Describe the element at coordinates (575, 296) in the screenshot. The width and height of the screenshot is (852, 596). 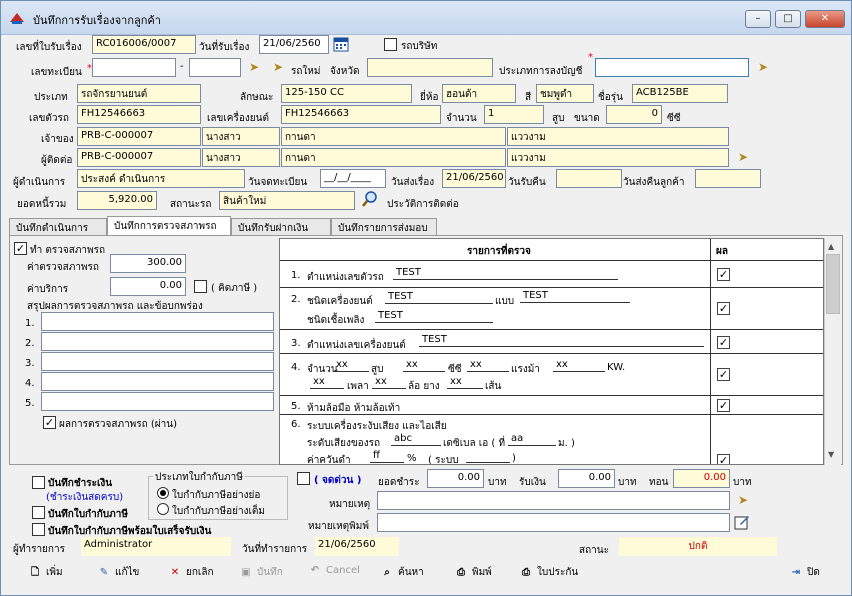
I see `r2-type-value: TEST` at that location.